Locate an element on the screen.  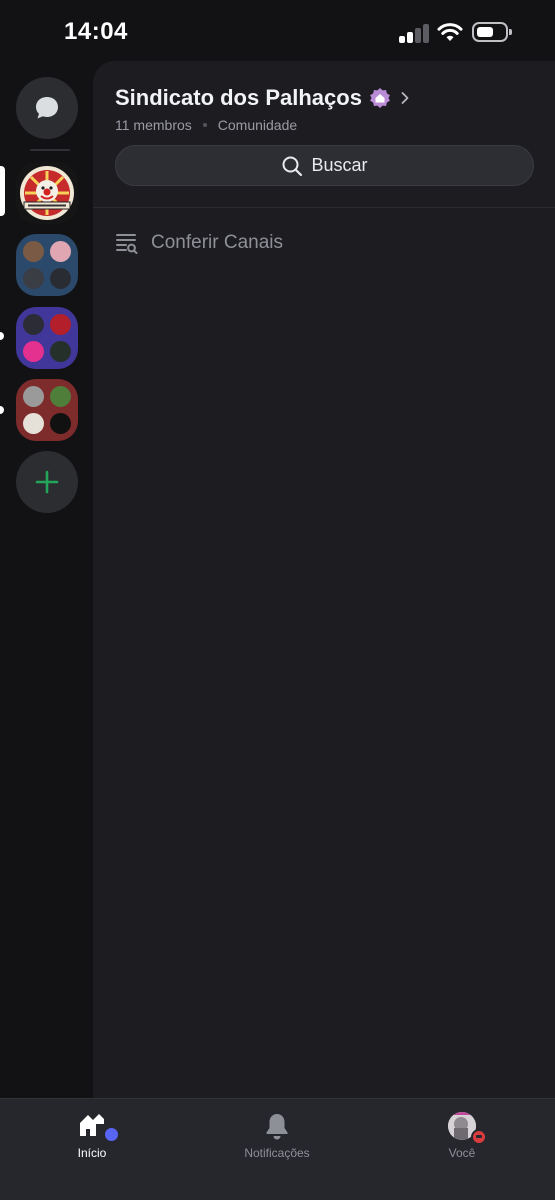
rail-separator is located at coordinates (50, 150).